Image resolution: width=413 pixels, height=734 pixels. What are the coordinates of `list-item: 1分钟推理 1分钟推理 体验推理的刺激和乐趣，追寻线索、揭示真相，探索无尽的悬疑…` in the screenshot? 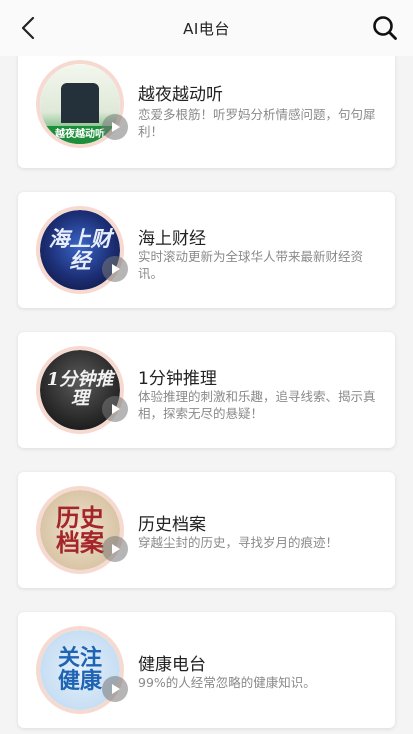 It's located at (206, 390).